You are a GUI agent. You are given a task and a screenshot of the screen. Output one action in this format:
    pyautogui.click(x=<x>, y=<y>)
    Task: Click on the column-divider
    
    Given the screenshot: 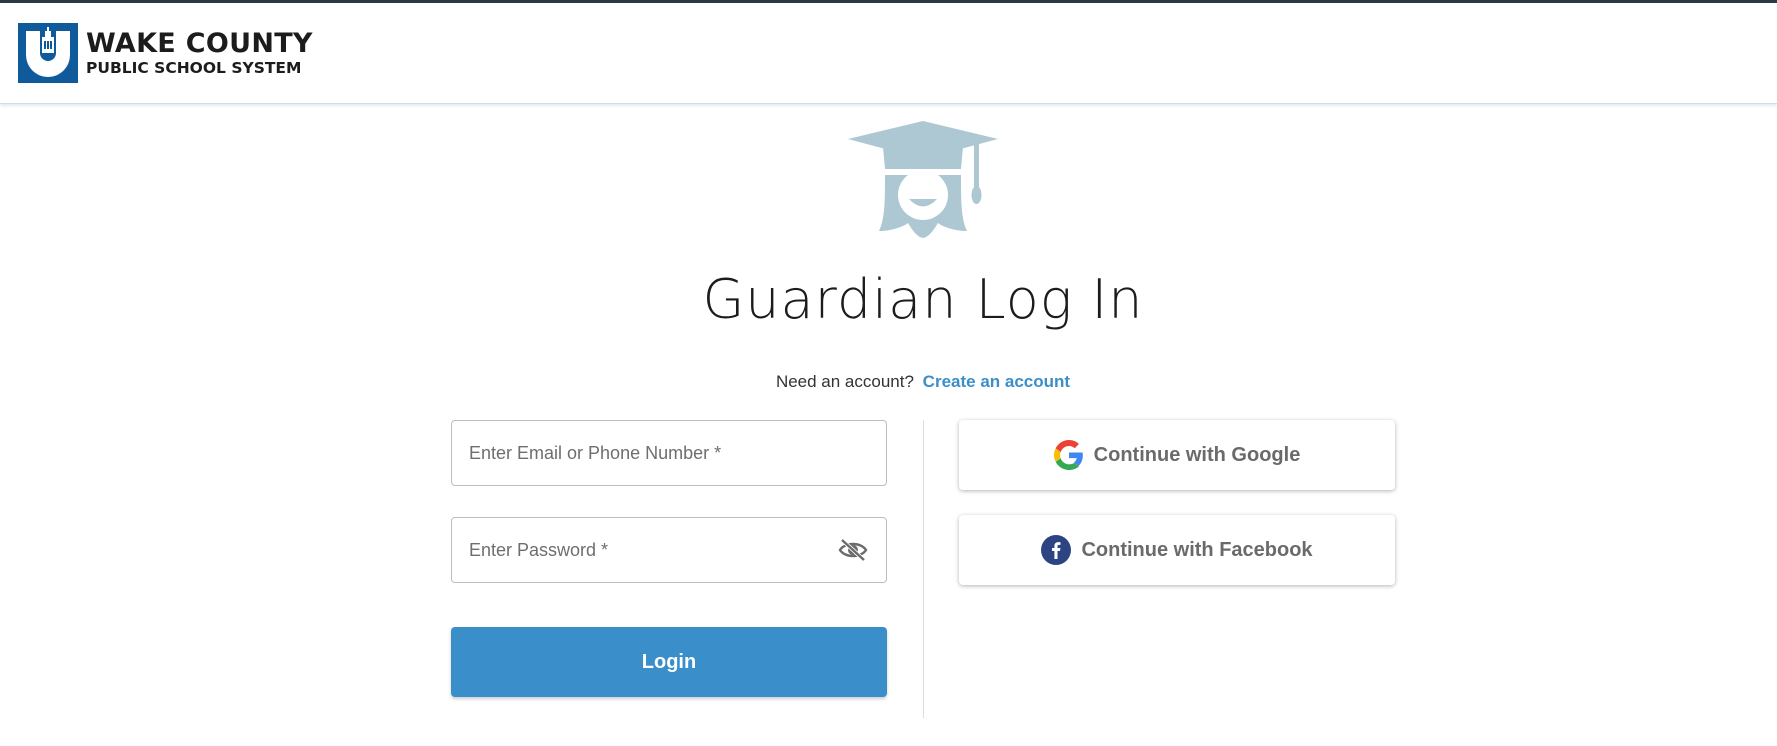 What is the action you would take?
    pyautogui.click(x=923, y=569)
    